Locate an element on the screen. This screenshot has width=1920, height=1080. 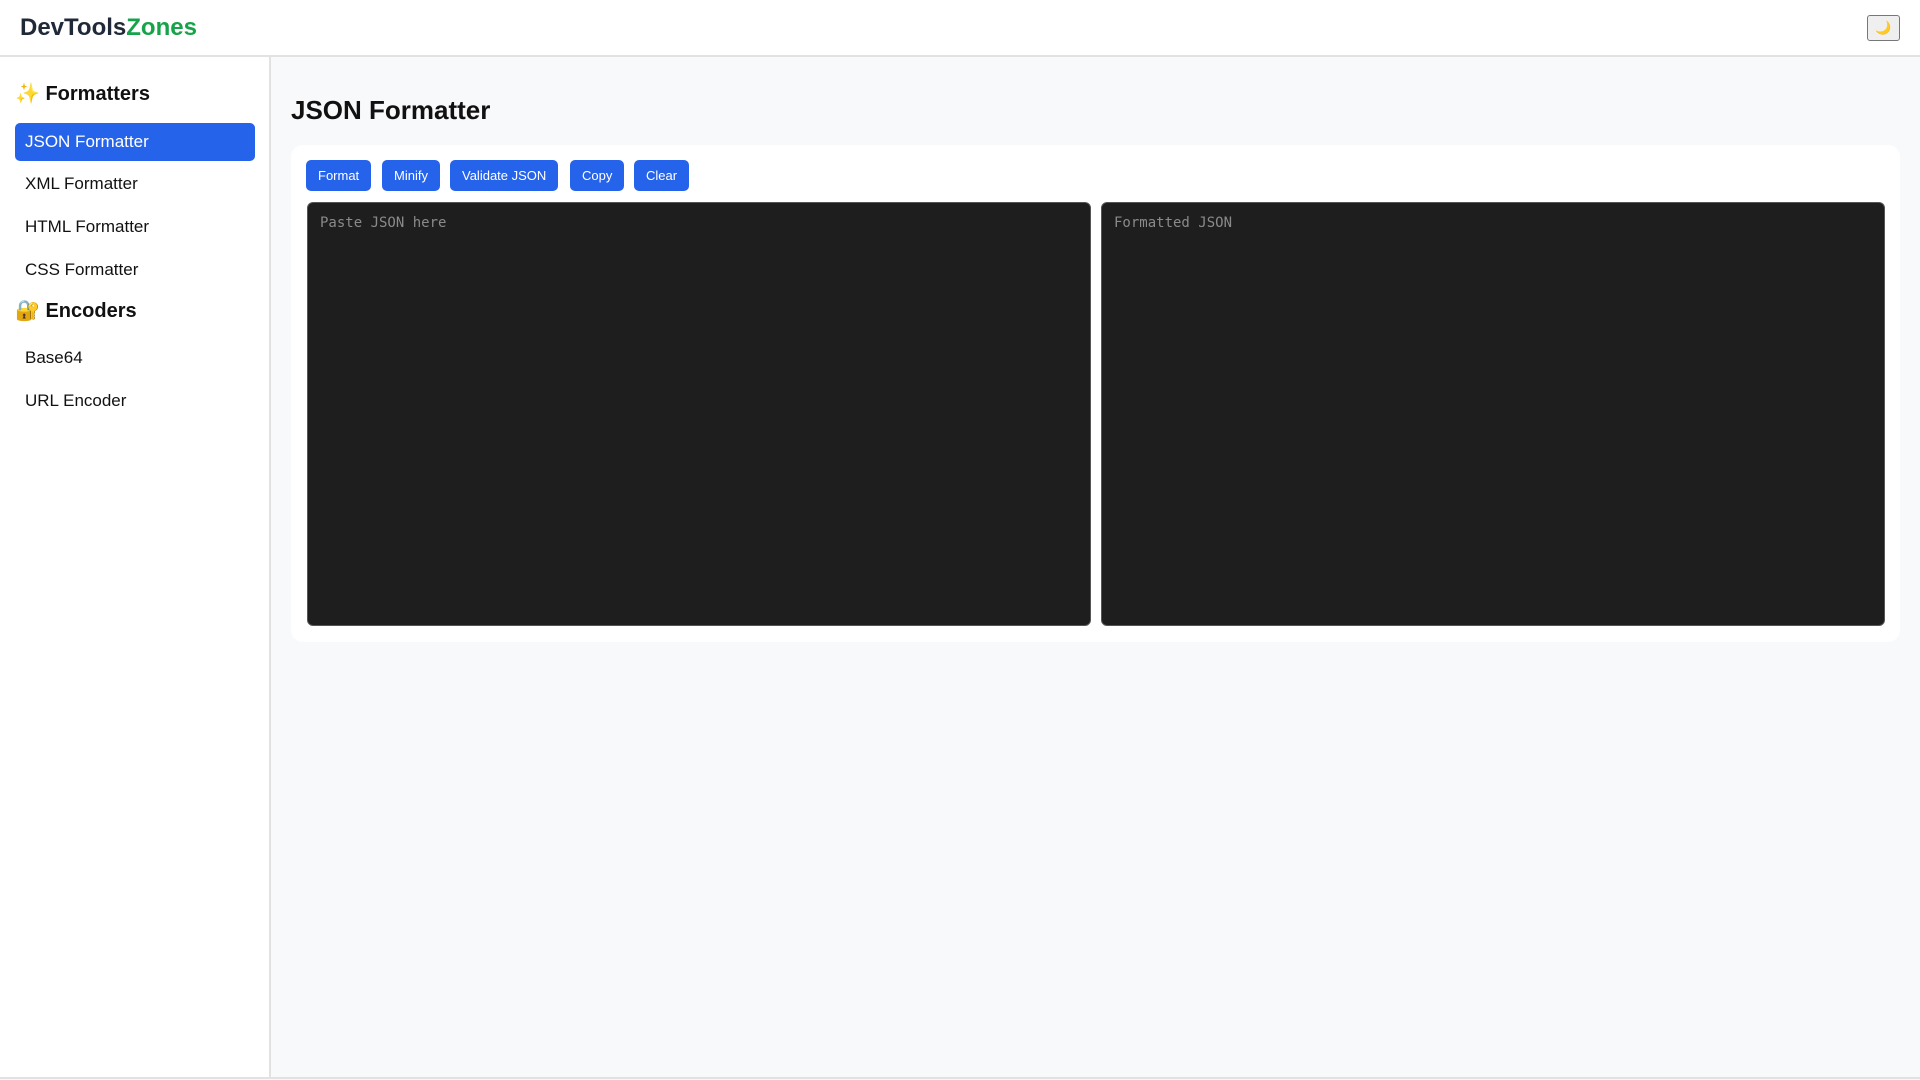
logo: DevToolsZones is located at coordinates (108, 28).